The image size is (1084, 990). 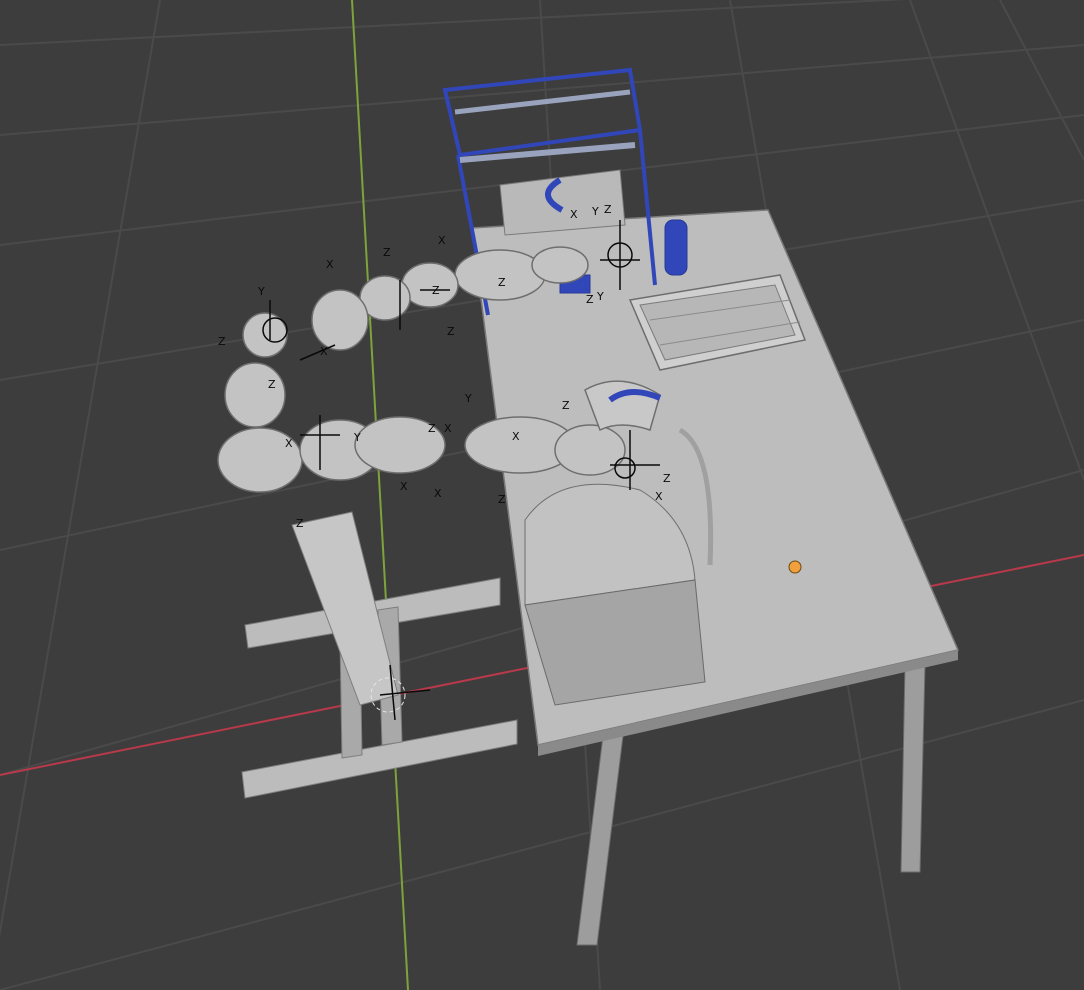 I want to click on origin-light-point, so click(x=795, y=567).